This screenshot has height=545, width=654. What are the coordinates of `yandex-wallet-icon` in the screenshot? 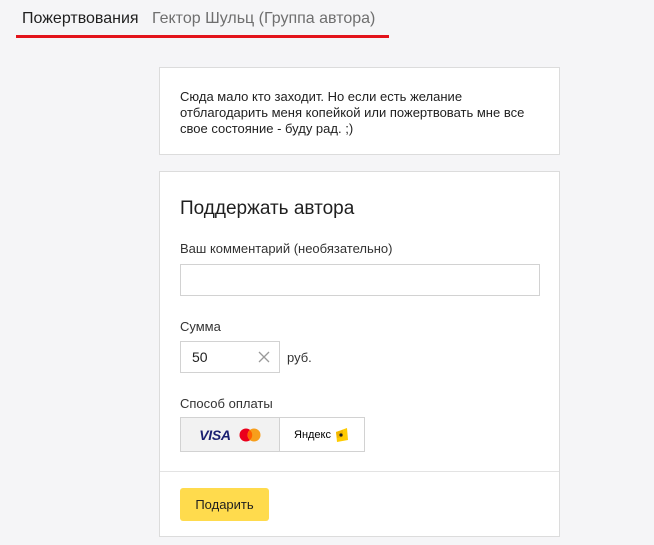 It's located at (342, 434).